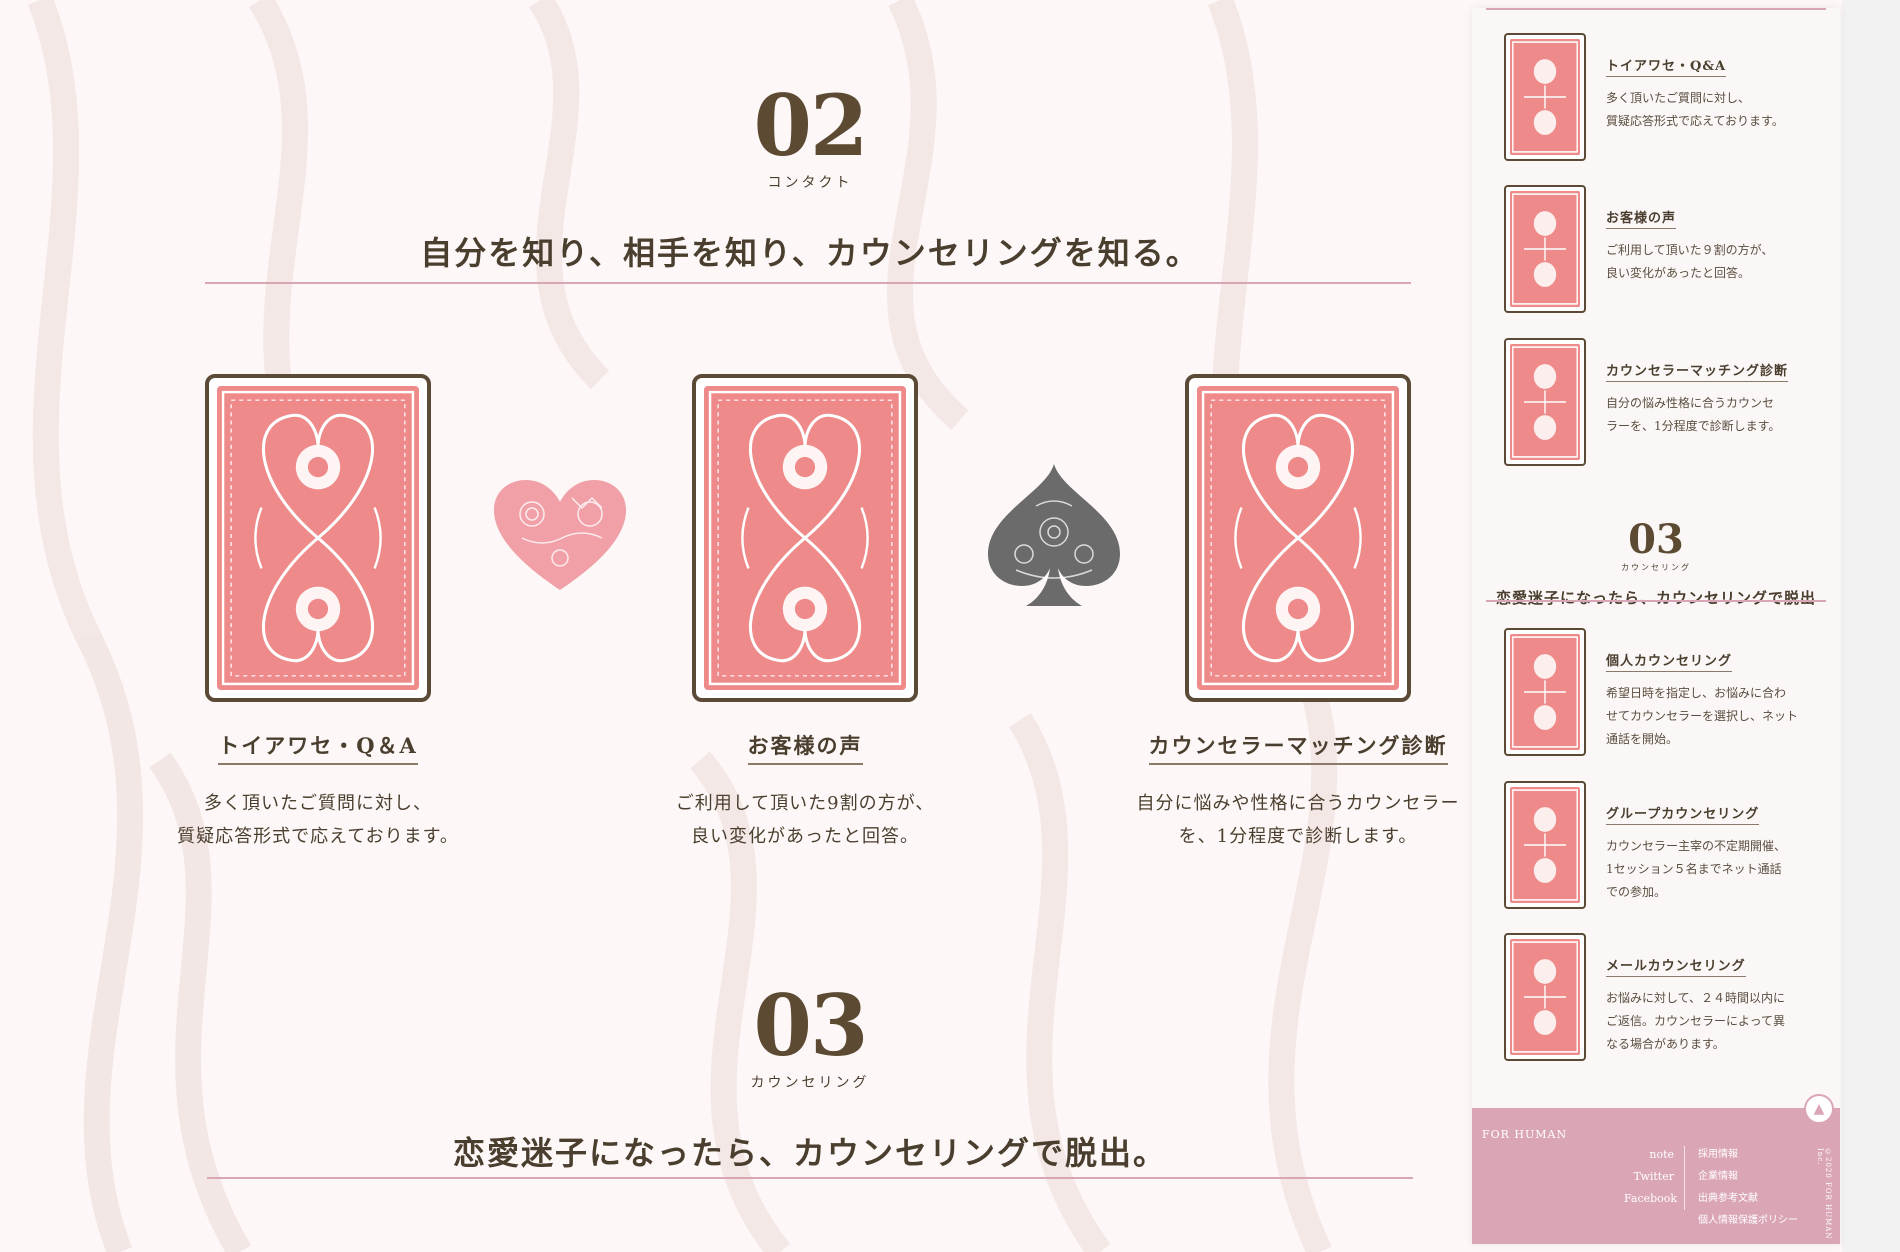 The image size is (1900, 1252). I want to click on sidebar-item-title: 個人カウンセリング, so click(1669, 661).